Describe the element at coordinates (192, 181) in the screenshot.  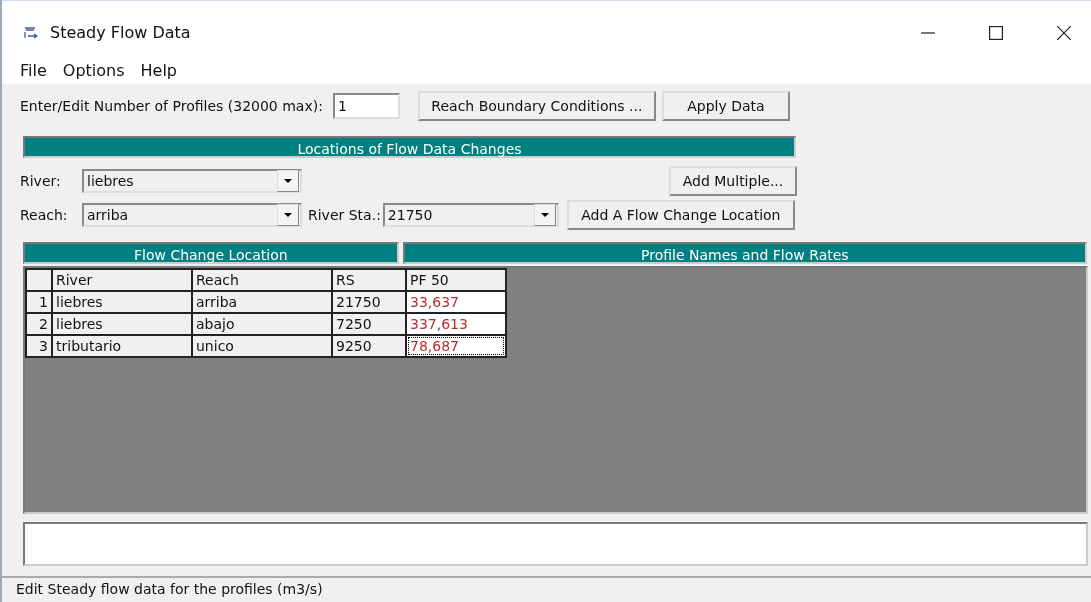
I see `river-dropdown: liebres` at that location.